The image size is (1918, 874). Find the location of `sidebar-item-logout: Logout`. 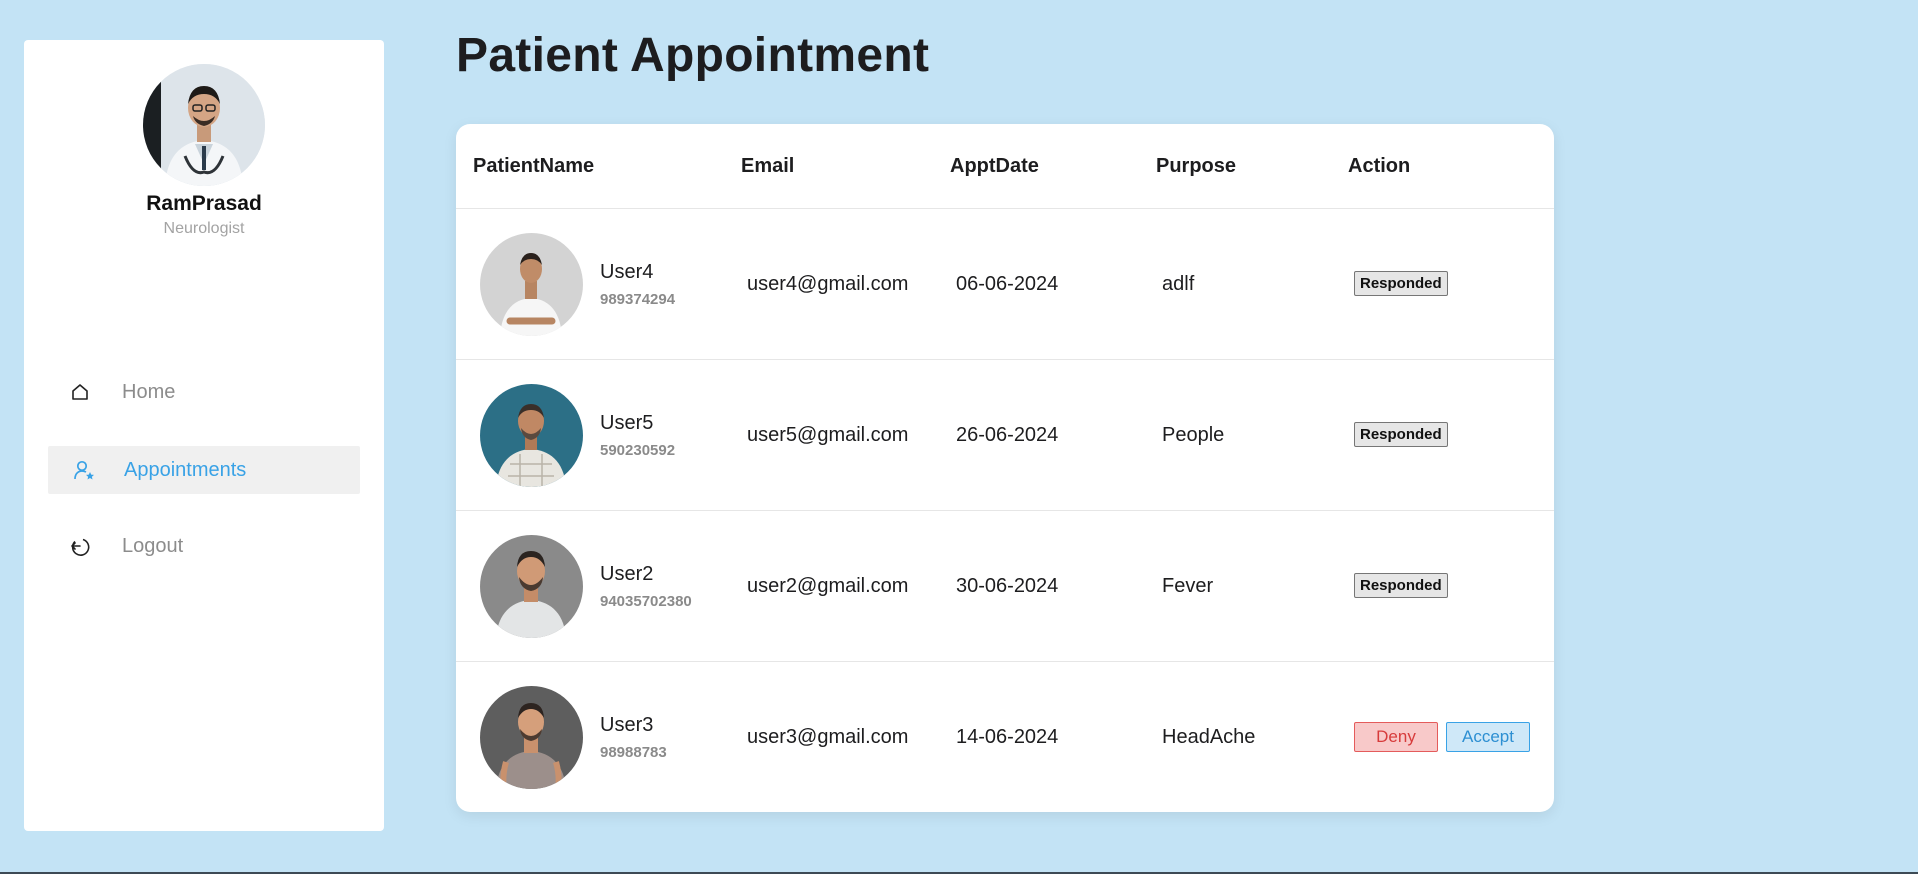

sidebar-item-logout: Logout is located at coordinates (204, 546).